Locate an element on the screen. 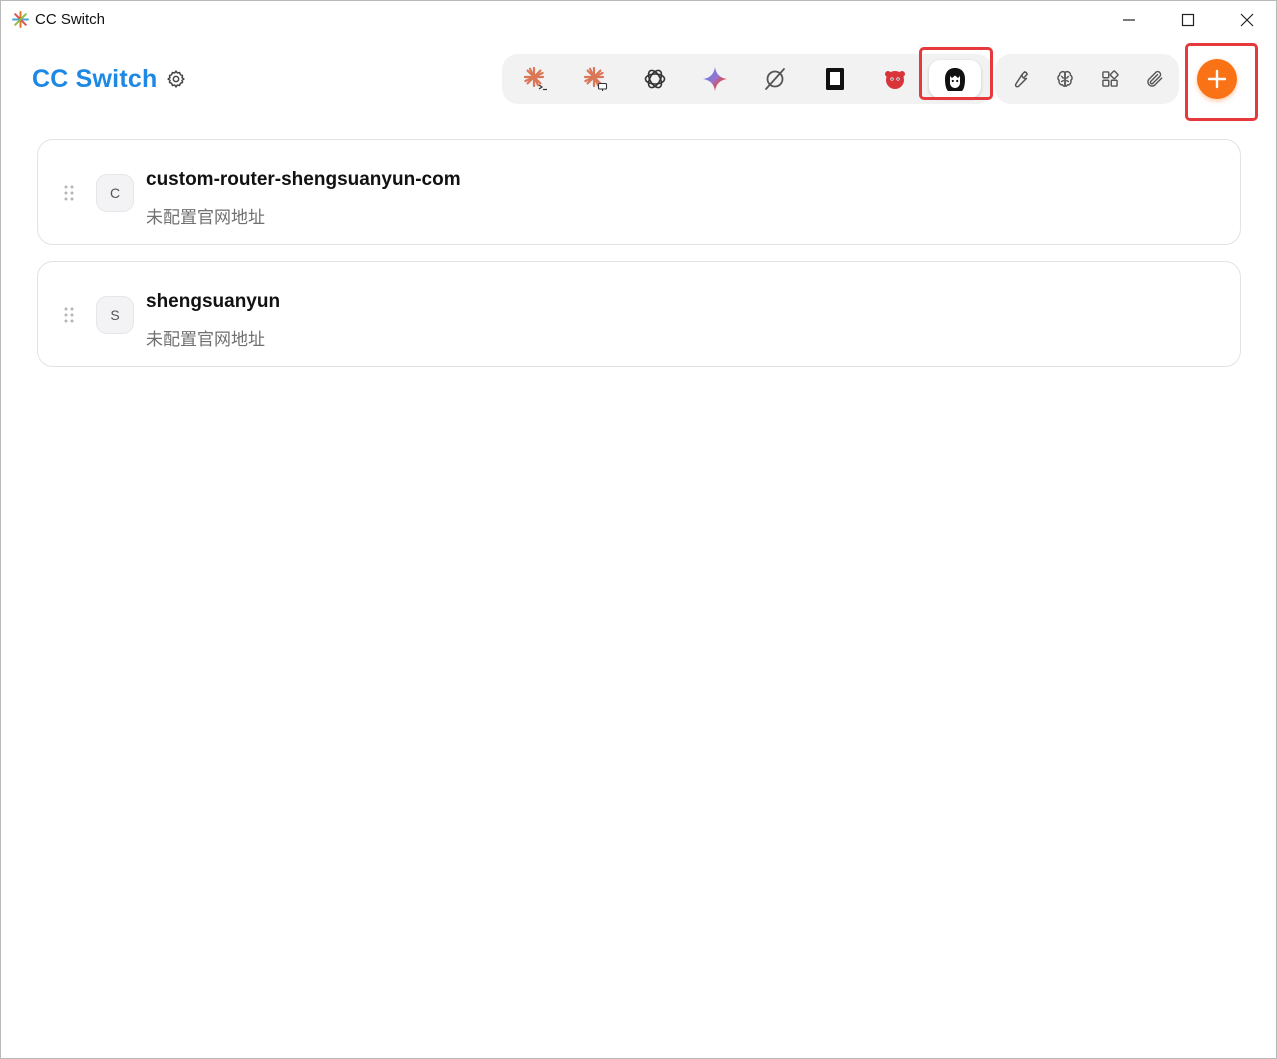 This screenshot has height=1059, width=1277. provider-avatar: S is located at coordinates (115, 315).